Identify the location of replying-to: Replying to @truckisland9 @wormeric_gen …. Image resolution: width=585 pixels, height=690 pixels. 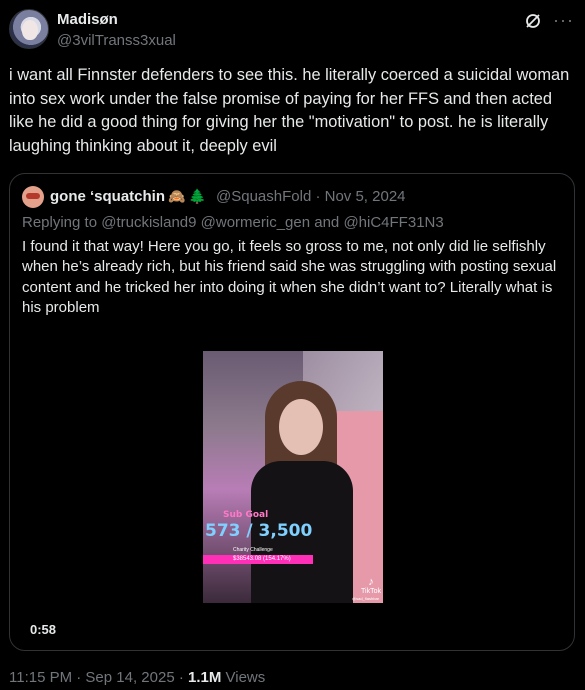
(233, 222).